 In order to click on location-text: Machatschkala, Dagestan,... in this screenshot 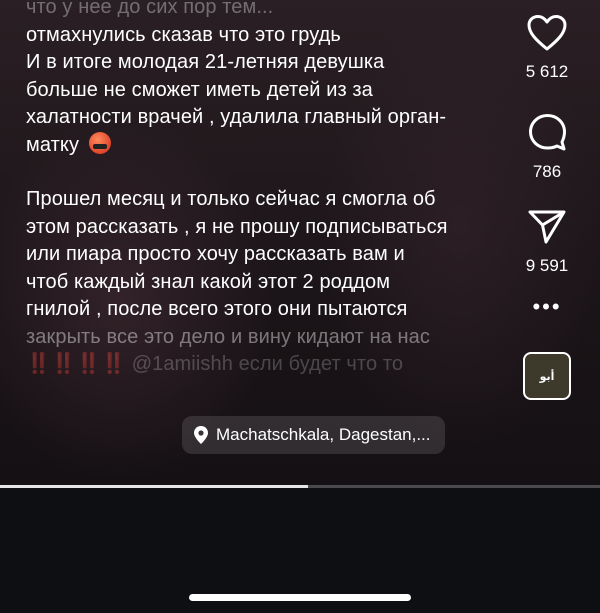, I will do `click(323, 434)`.